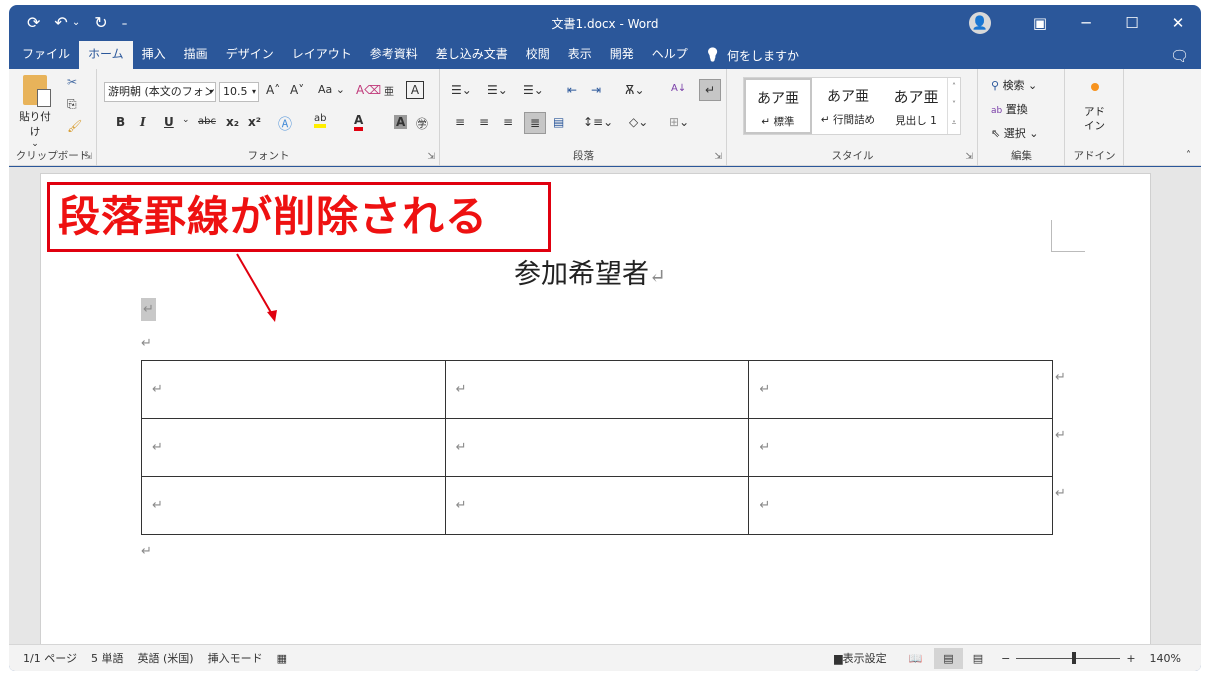 The height and width of the screenshot is (676, 1209). I want to click on cut-icon: ✂, so click(72, 82).